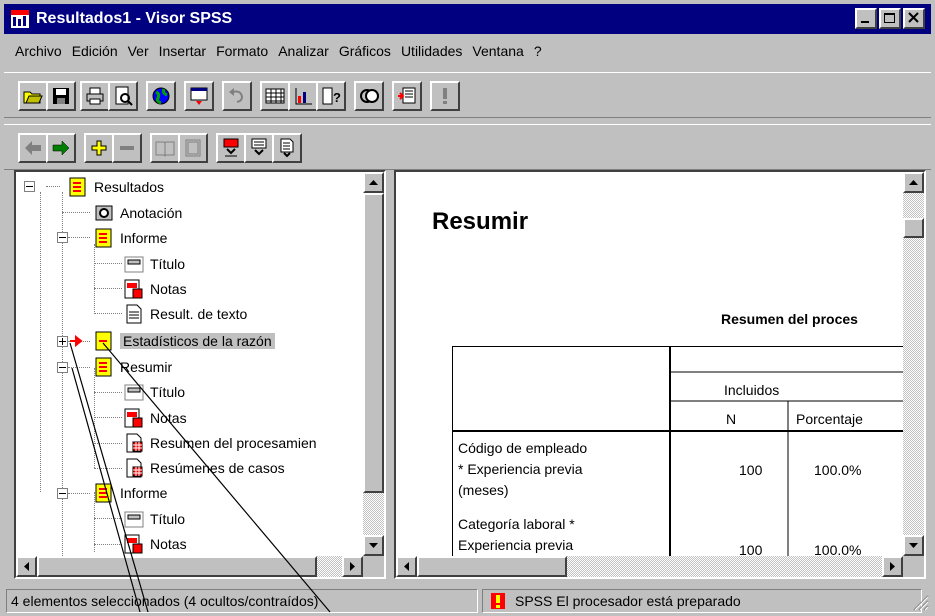 The height and width of the screenshot is (616, 935). What do you see at coordinates (259, 148) in the screenshot?
I see `insert-title-button` at bounding box center [259, 148].